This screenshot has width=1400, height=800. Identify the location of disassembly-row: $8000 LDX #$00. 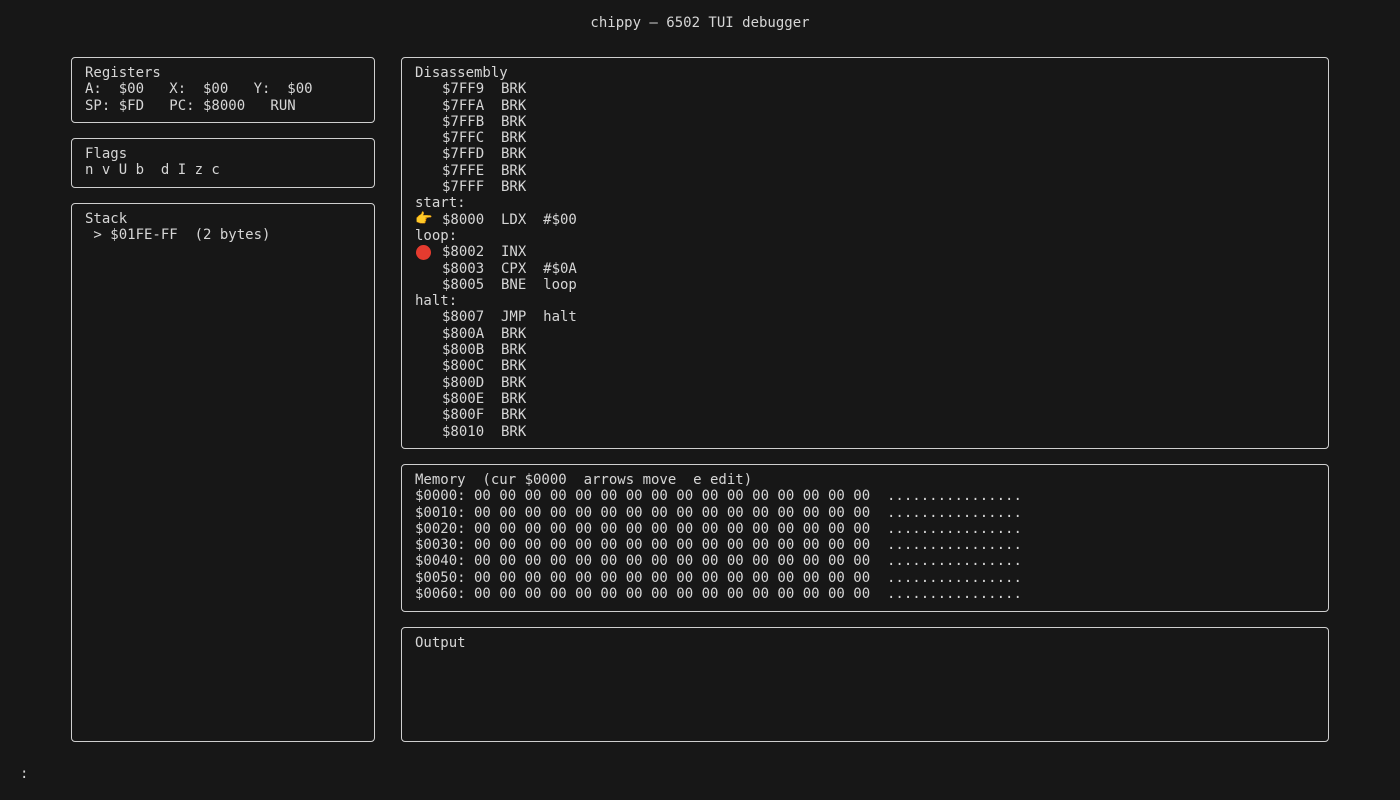
(865, 219).